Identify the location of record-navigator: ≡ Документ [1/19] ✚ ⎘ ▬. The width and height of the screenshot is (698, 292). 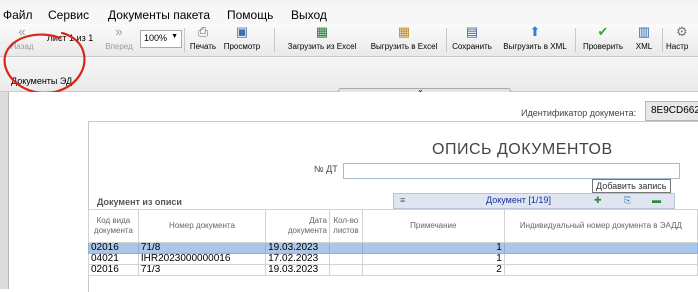
(534, 201).